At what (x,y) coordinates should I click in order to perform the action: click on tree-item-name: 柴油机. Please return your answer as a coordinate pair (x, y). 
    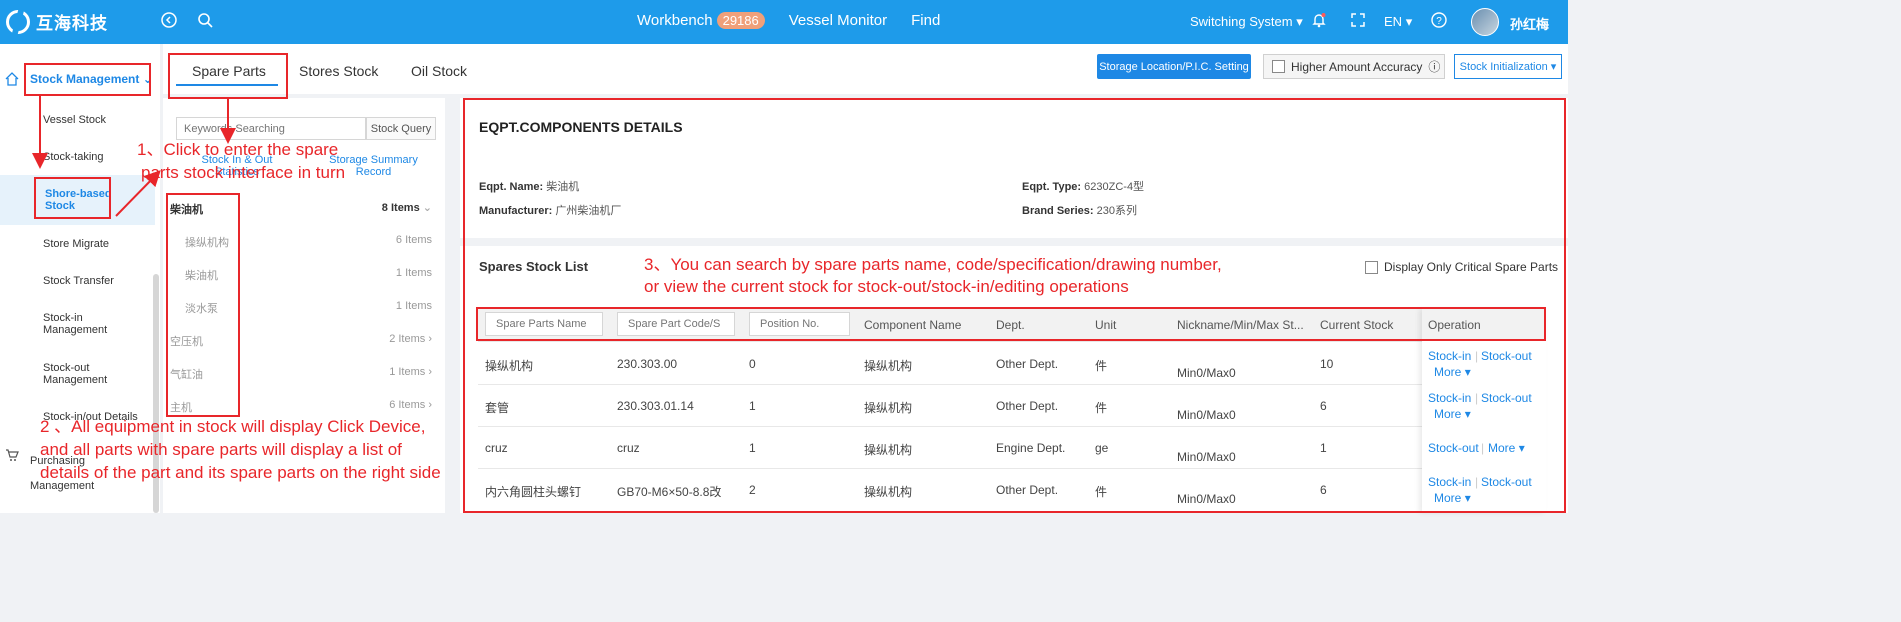
    Looking at the image, I should click on (186, 210).